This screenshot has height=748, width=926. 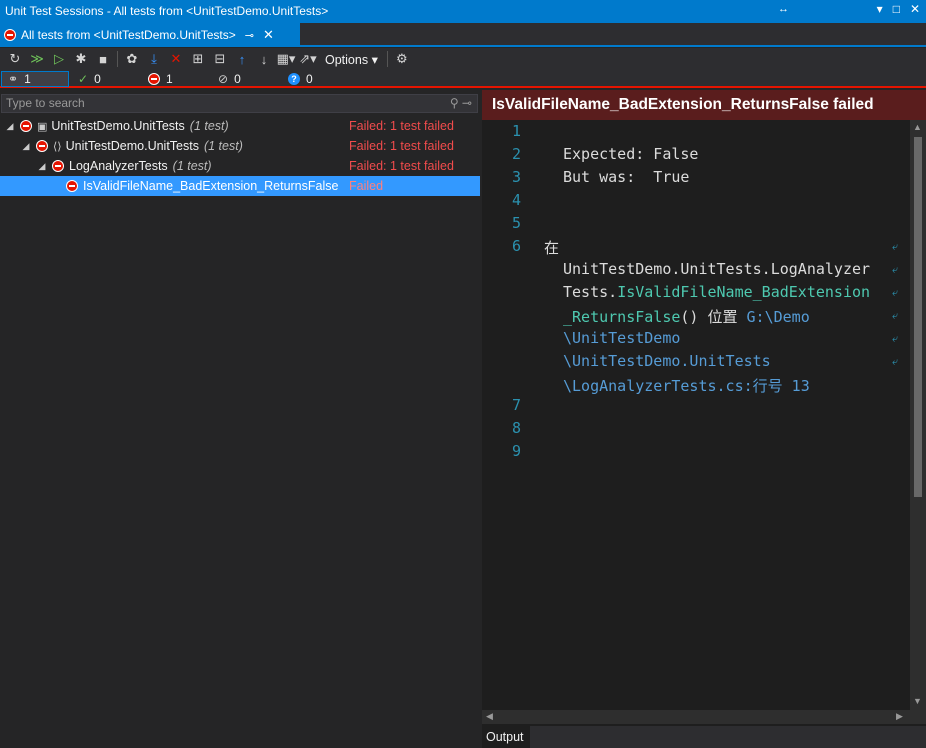 I want to click on run-icon: ▷, so click(x=59, y=59).